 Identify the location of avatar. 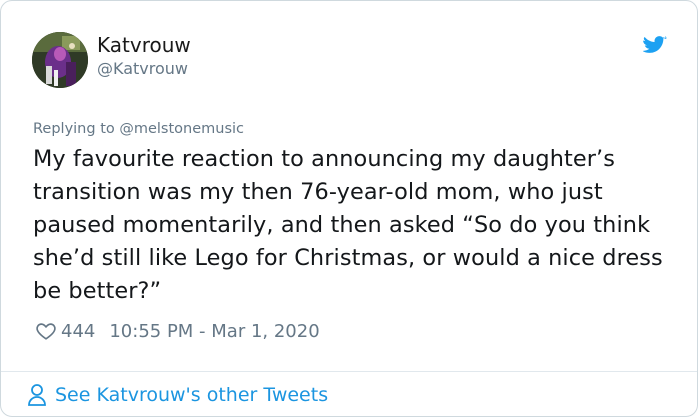
(60, 60).